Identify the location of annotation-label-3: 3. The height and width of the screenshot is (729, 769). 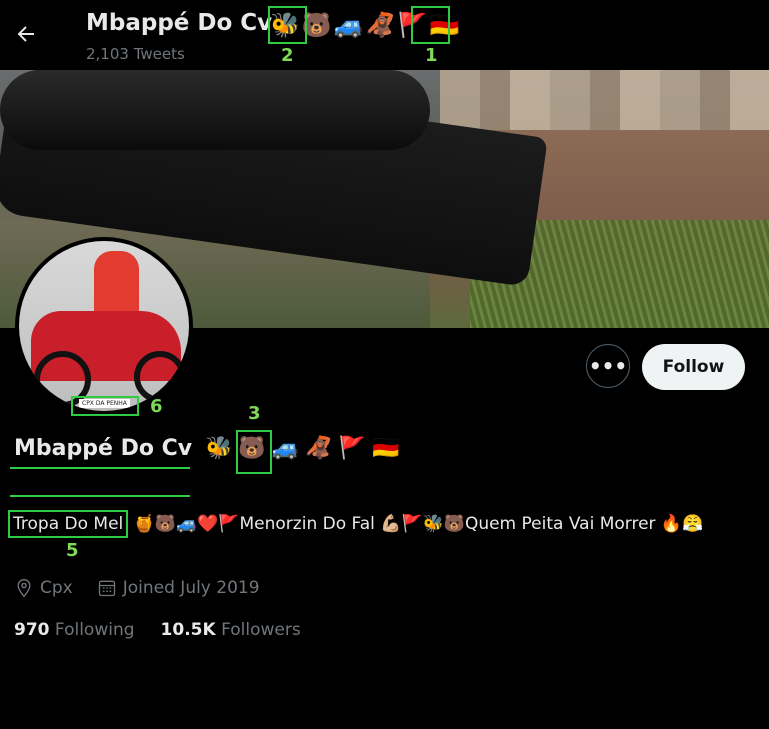
(254, 413).